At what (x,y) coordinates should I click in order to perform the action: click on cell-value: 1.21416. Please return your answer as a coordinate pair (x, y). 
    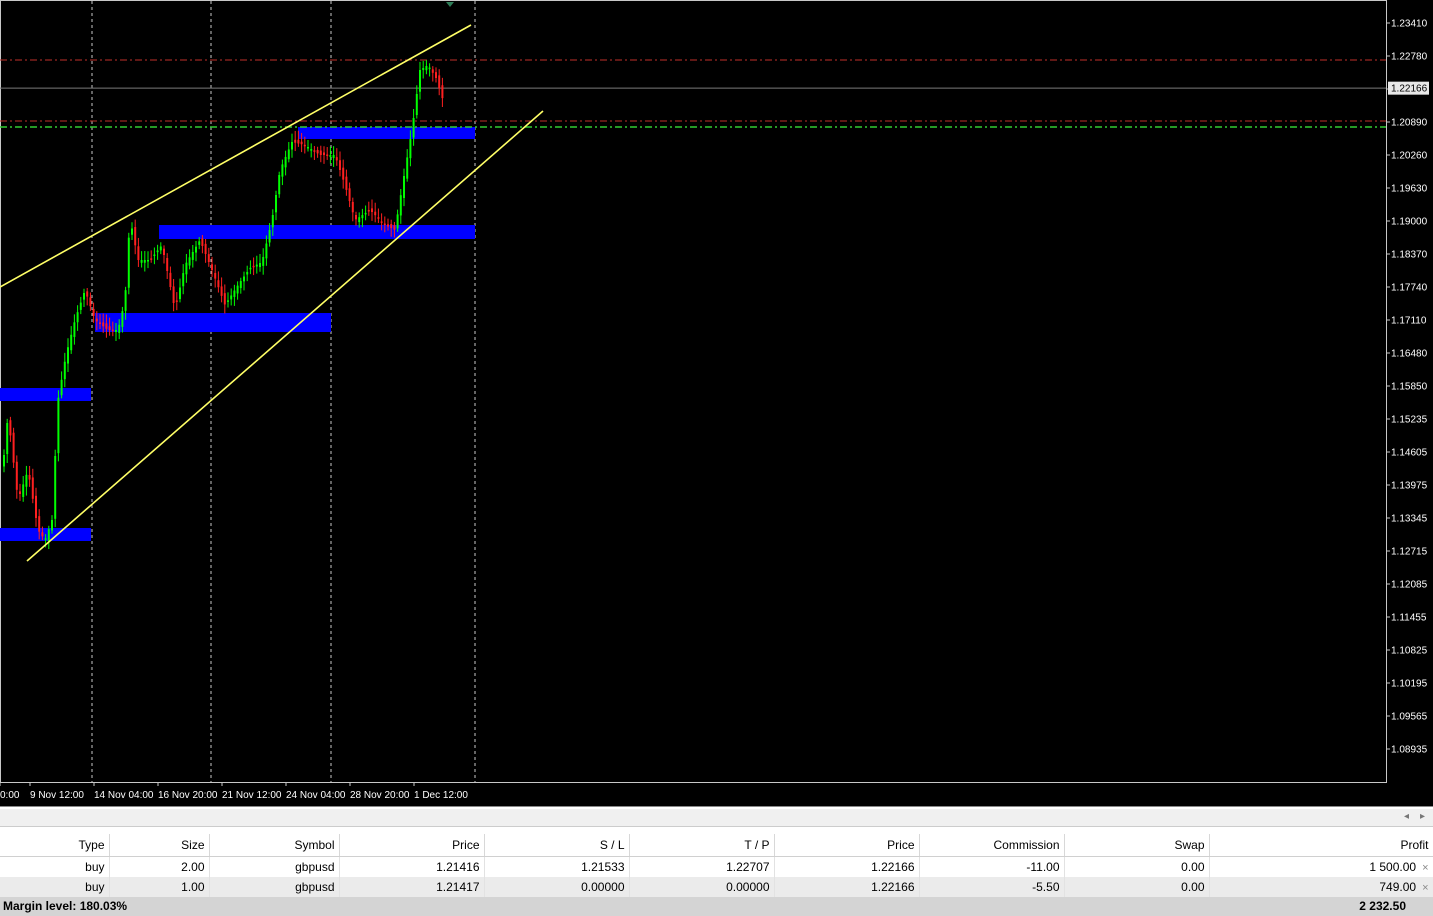
    Looking at the image, I should click on (458, 867).